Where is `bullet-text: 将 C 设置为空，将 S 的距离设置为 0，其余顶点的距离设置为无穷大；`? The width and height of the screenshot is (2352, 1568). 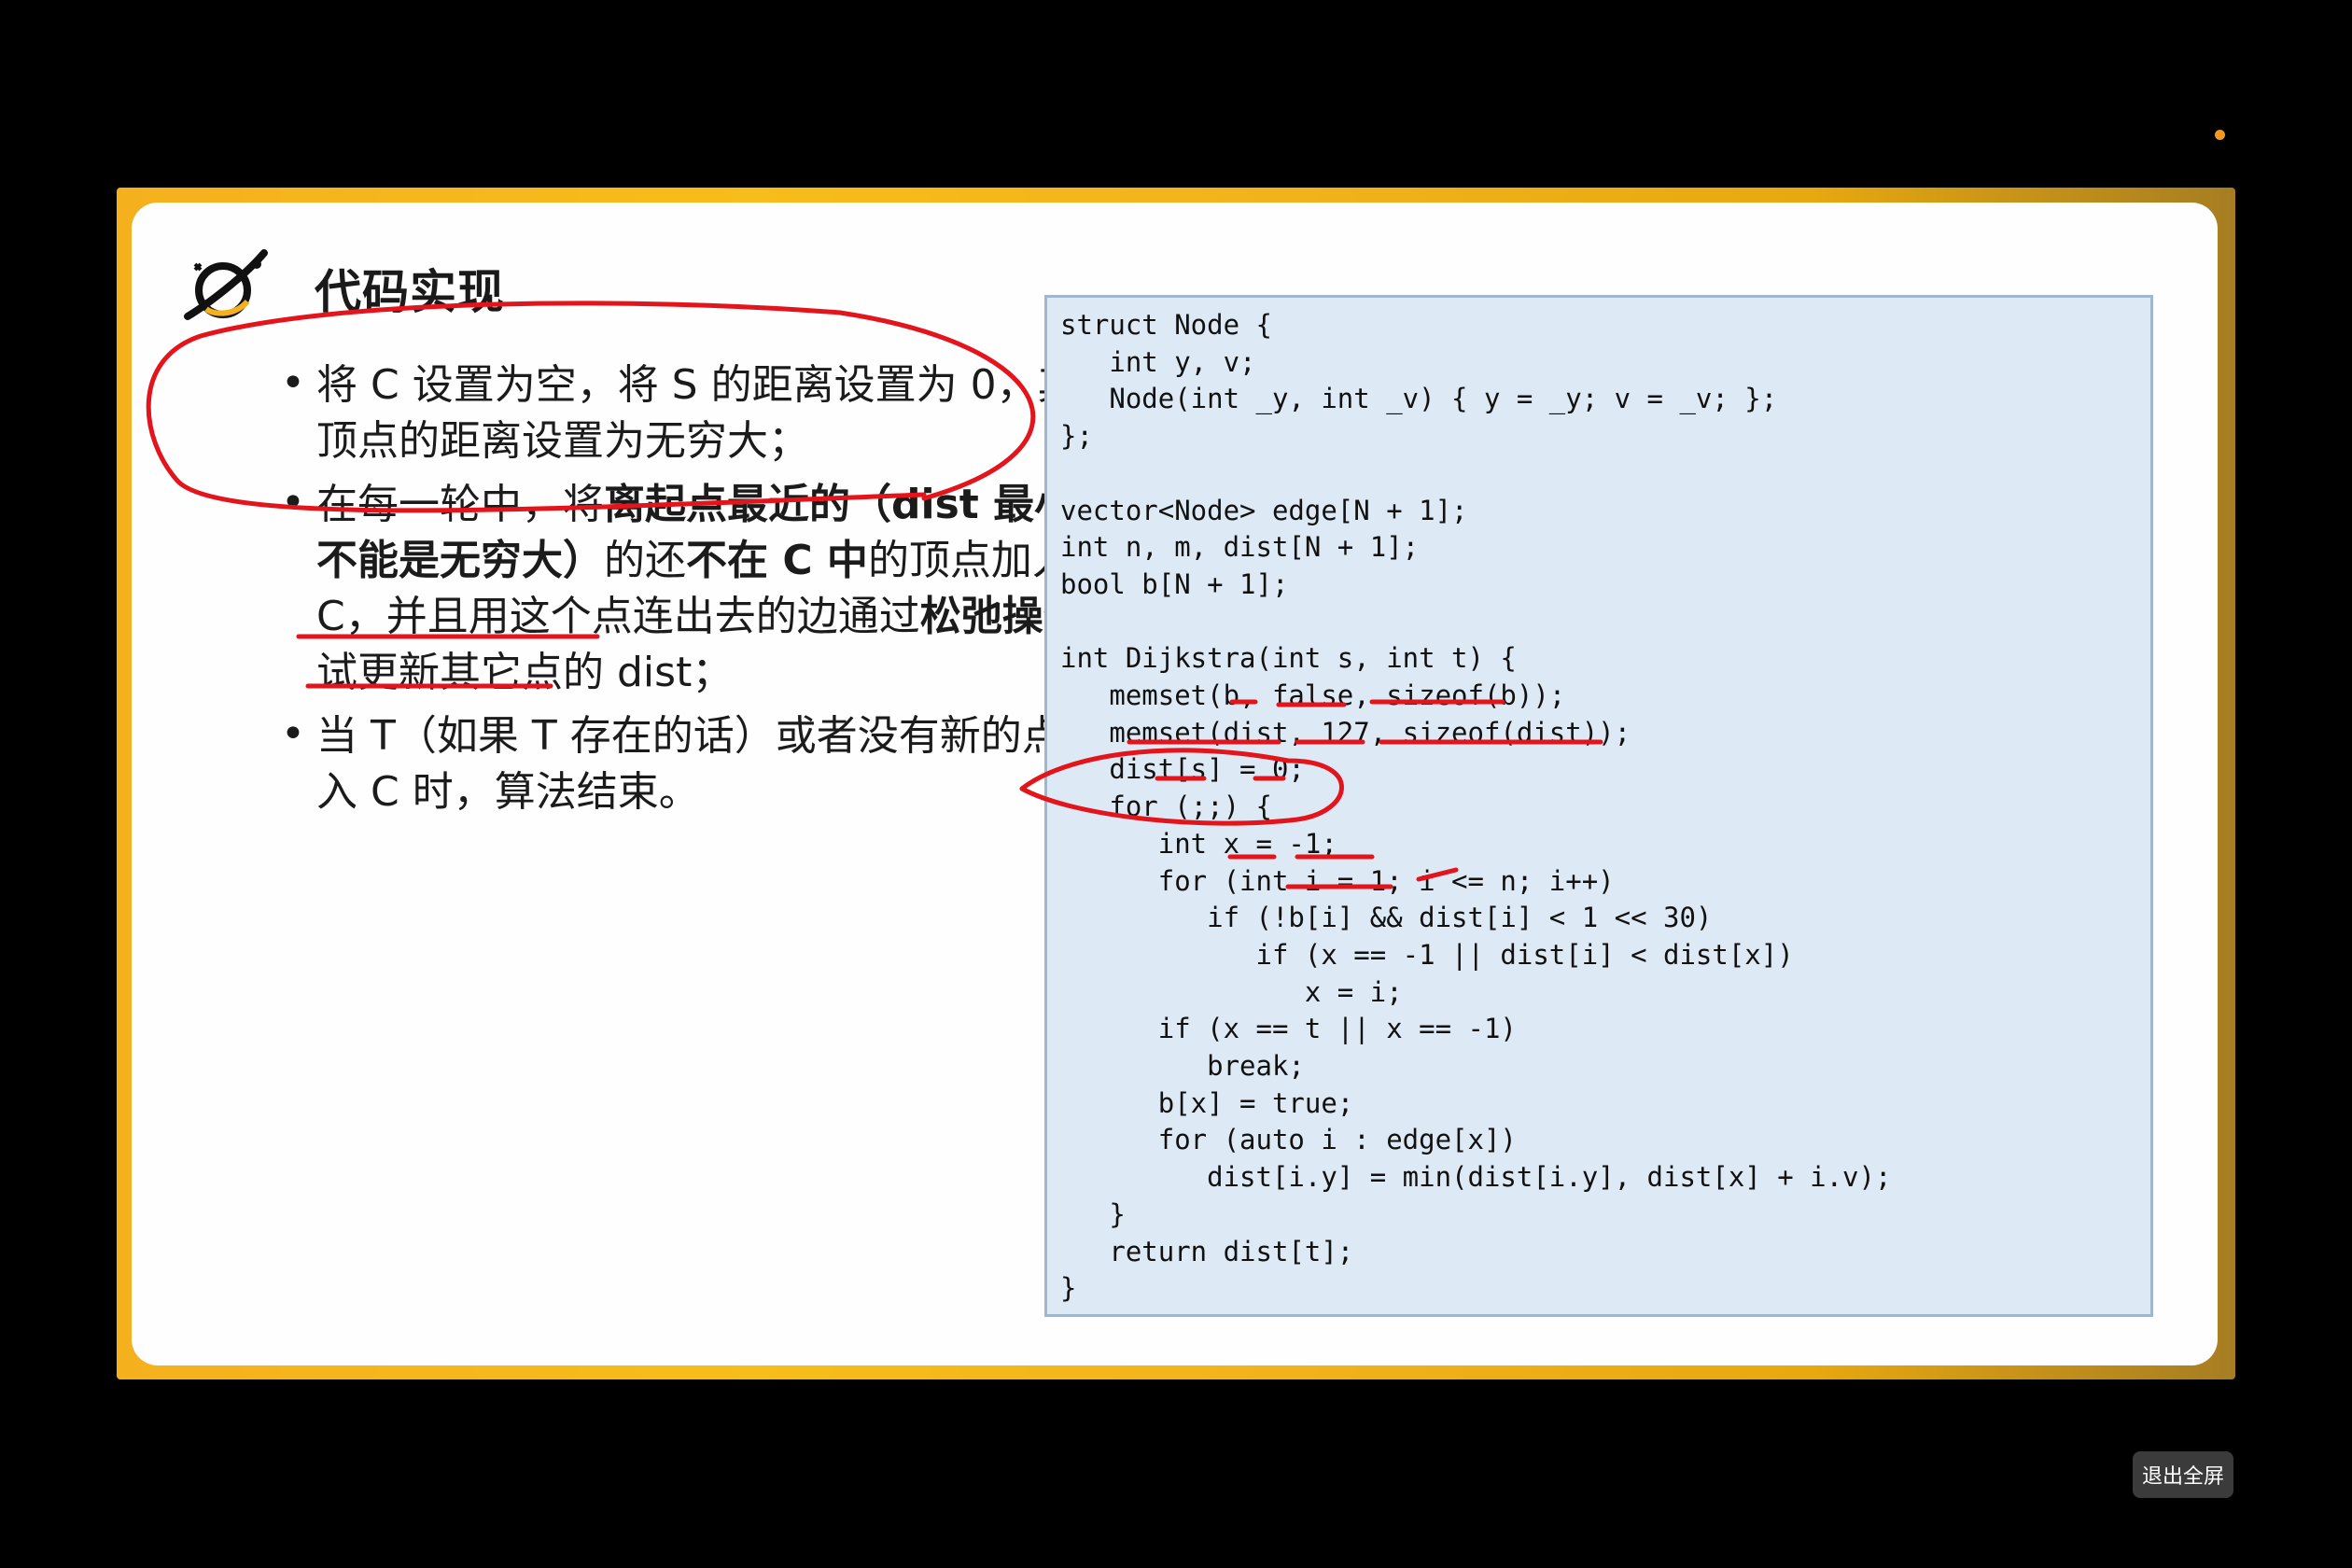 bullet-text: 将 C 设置为空，将 S 的距离设置为 0，其余顶点的距离设置为无穷大； is located at coordinates (718, 413).